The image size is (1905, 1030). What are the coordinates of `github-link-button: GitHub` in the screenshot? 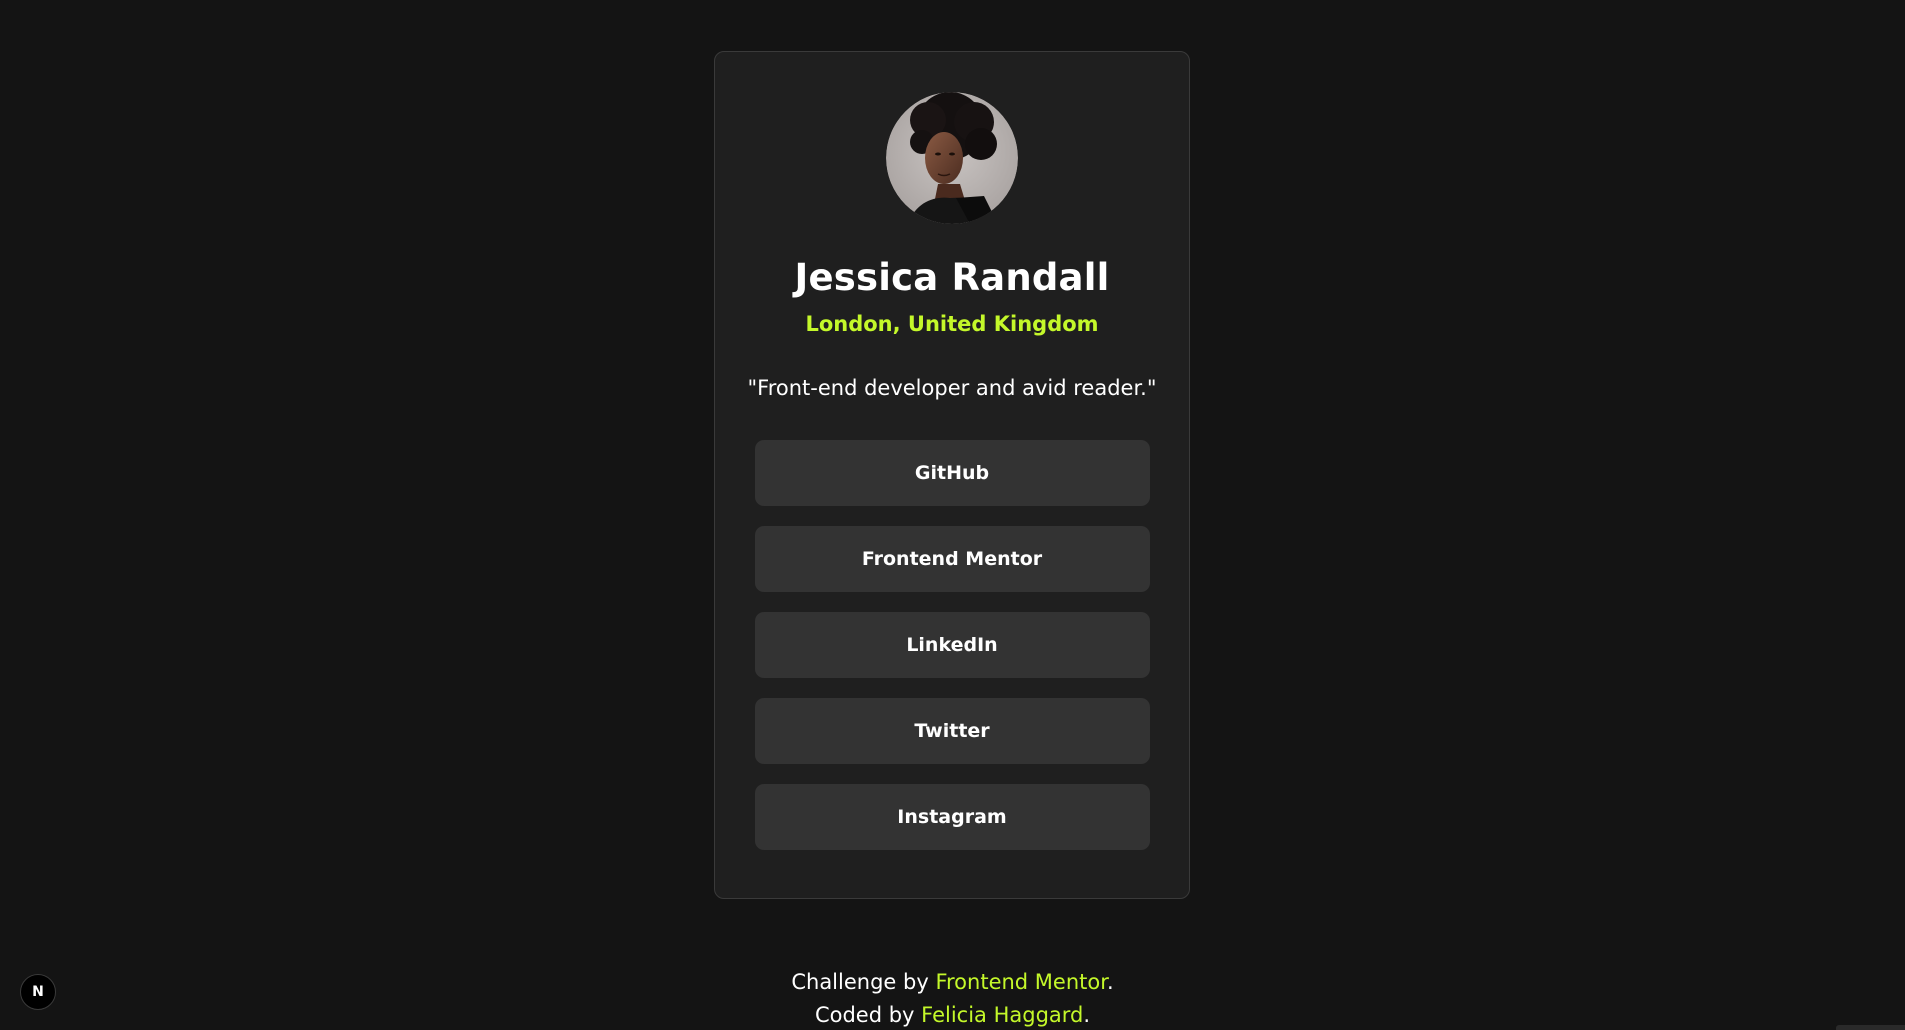 It's located at (952, 473).